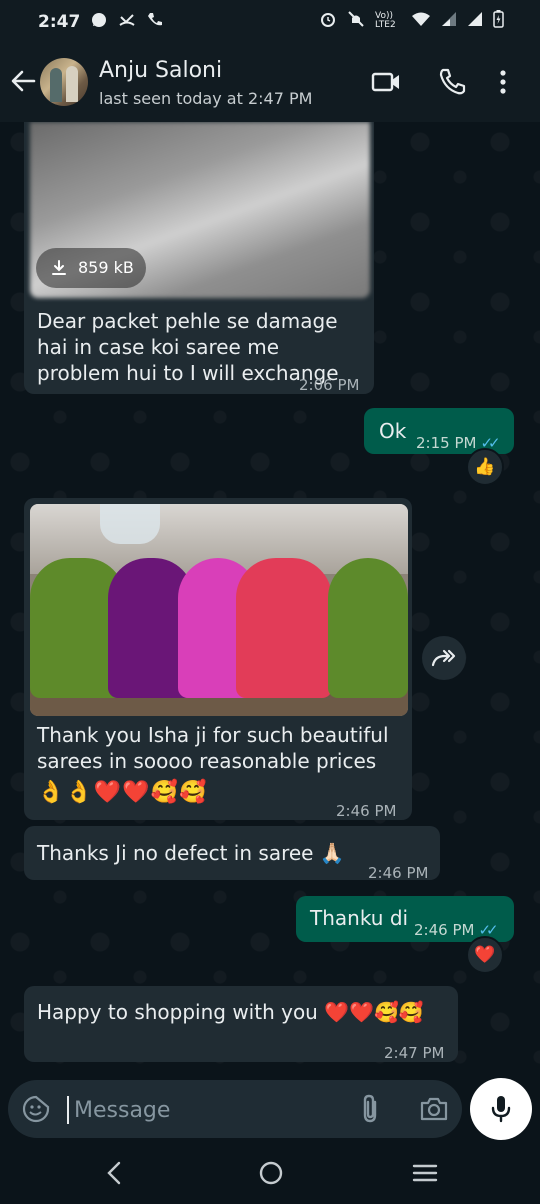 The image size is (540, 1204). I want to click on wifi-icon, so click(421, 21).